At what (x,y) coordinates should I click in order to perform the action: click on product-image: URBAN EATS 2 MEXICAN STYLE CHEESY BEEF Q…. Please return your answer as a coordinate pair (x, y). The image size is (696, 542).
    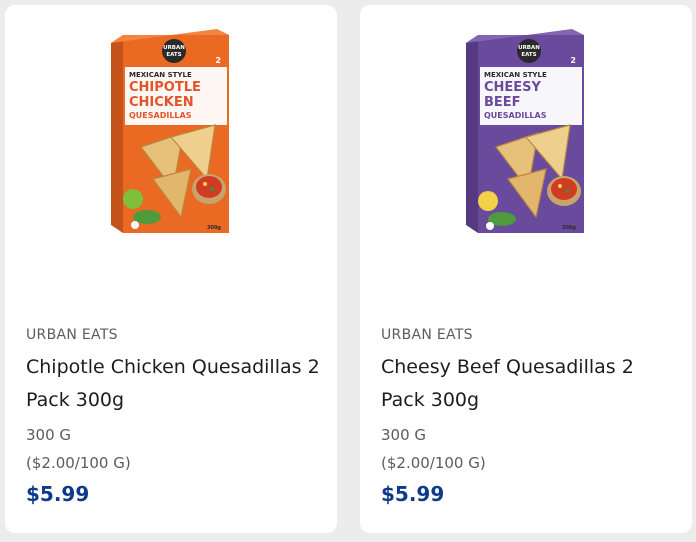
    Looking at the image, I should click on (526, 132).